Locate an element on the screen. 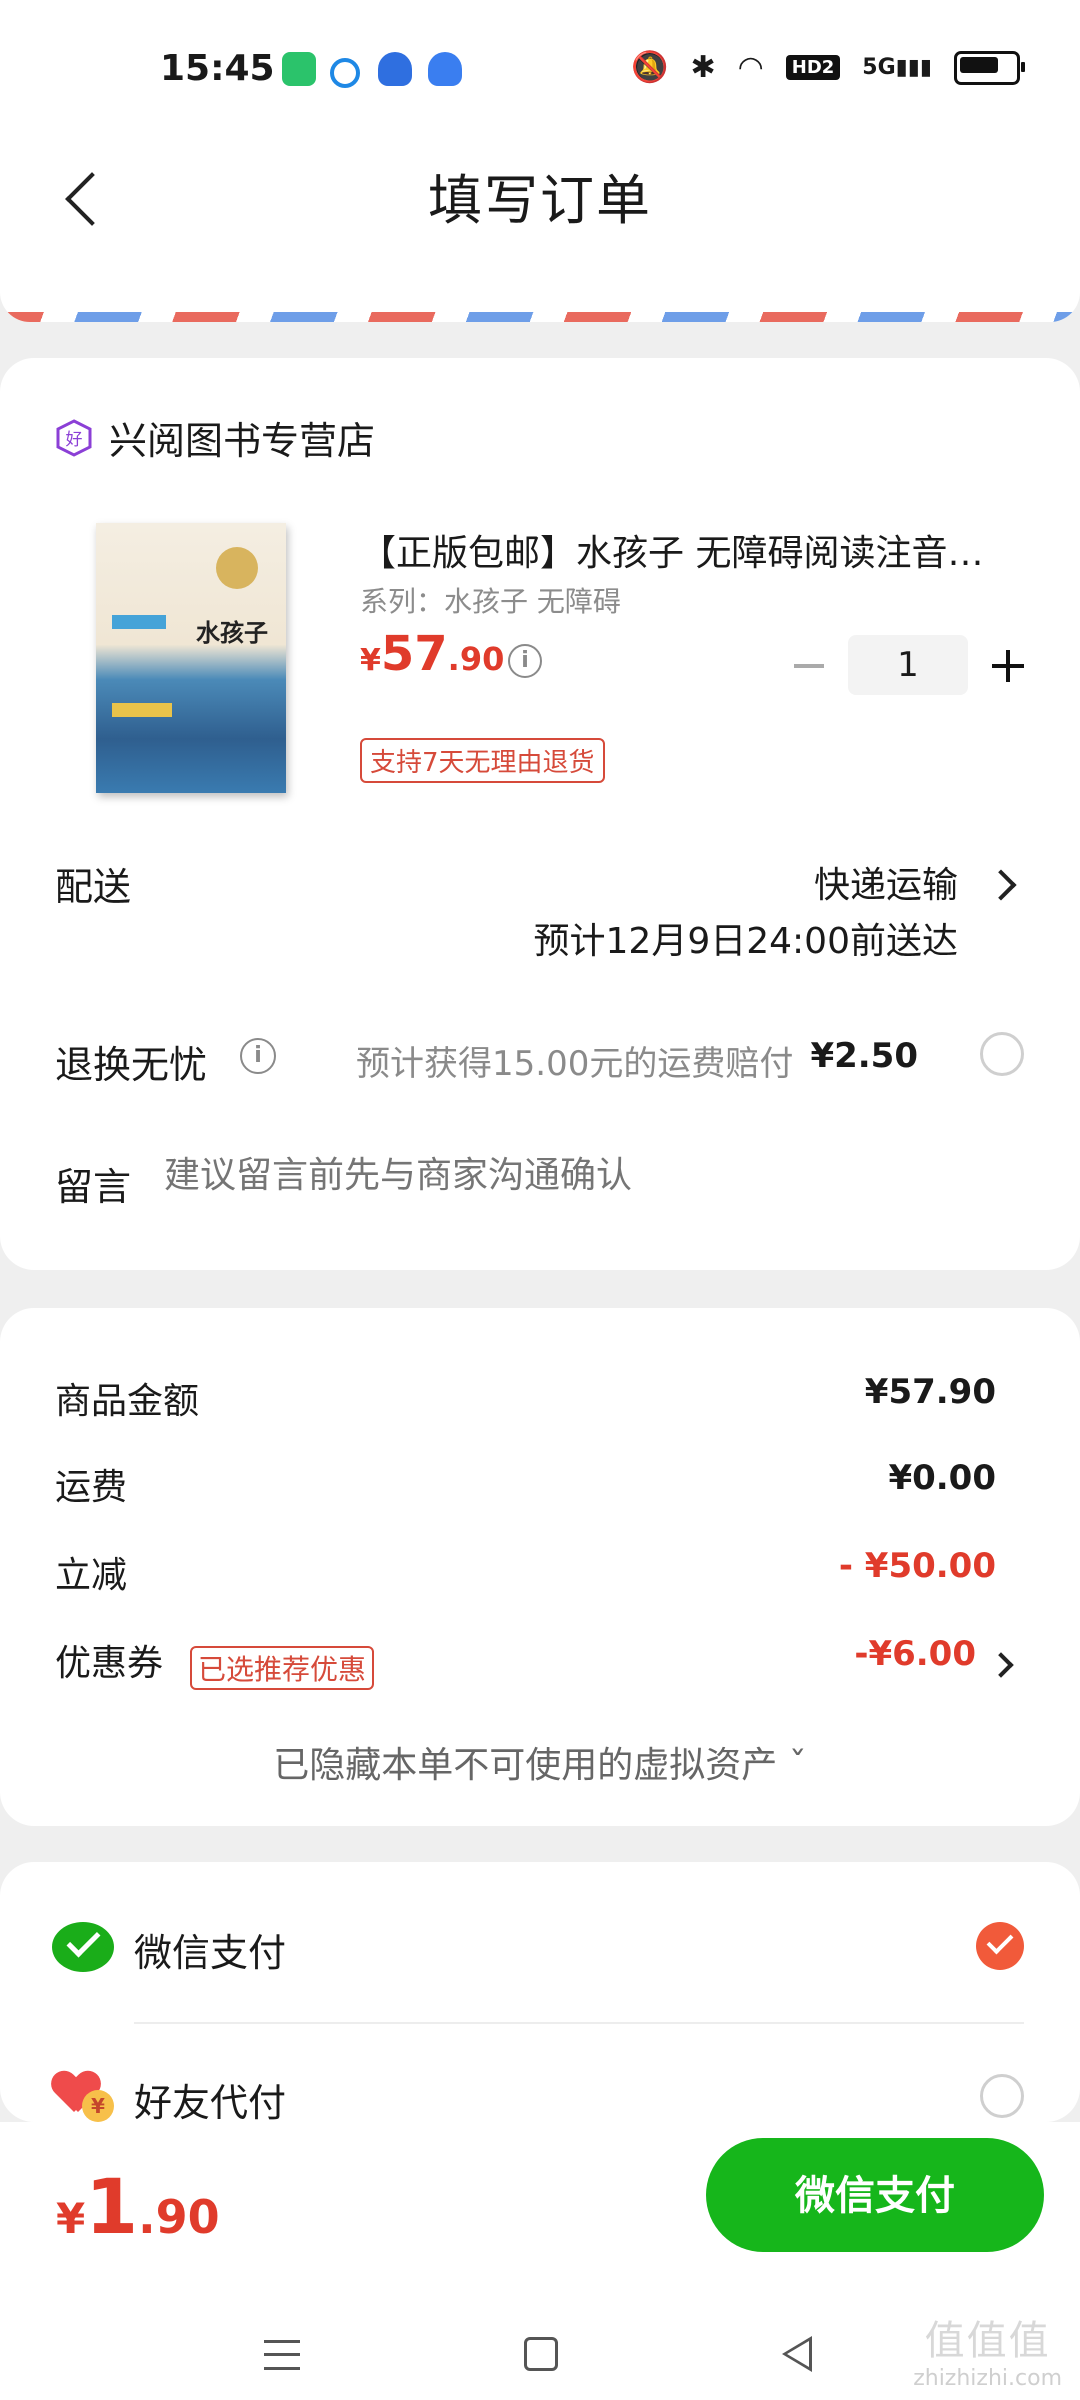 The image size is (1080, 2400). payment-method-card: 微信支付 ¥ 好友代付 is located at coordinates (540, 1993).